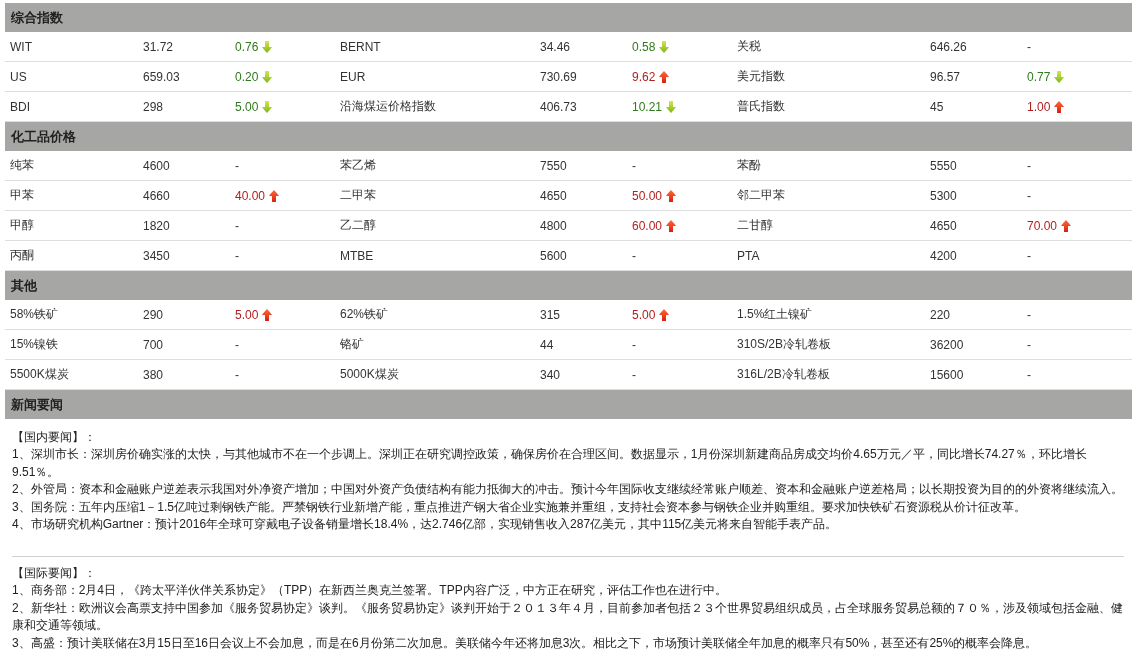 This screenshot has height=663, width=1139. I want to click on item-name: 普氏指数, so click(761, 106).